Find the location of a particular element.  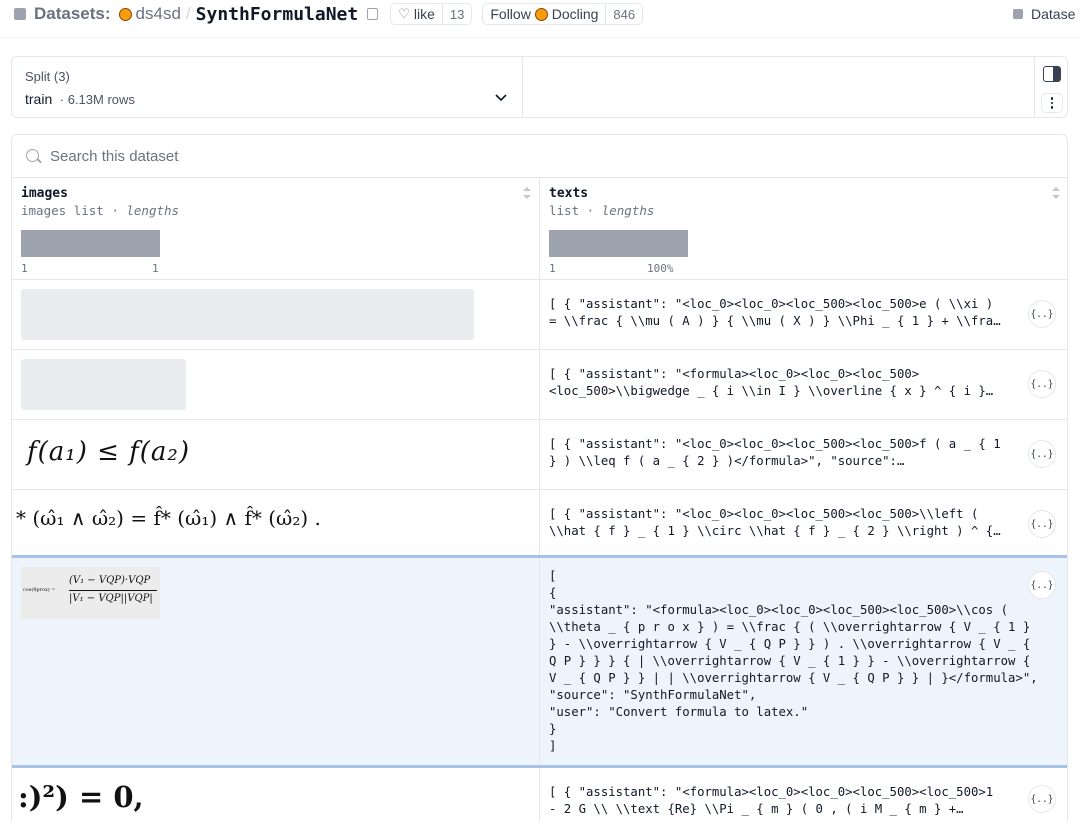

split-title: Split (3) is located at coordinates (47, 76).